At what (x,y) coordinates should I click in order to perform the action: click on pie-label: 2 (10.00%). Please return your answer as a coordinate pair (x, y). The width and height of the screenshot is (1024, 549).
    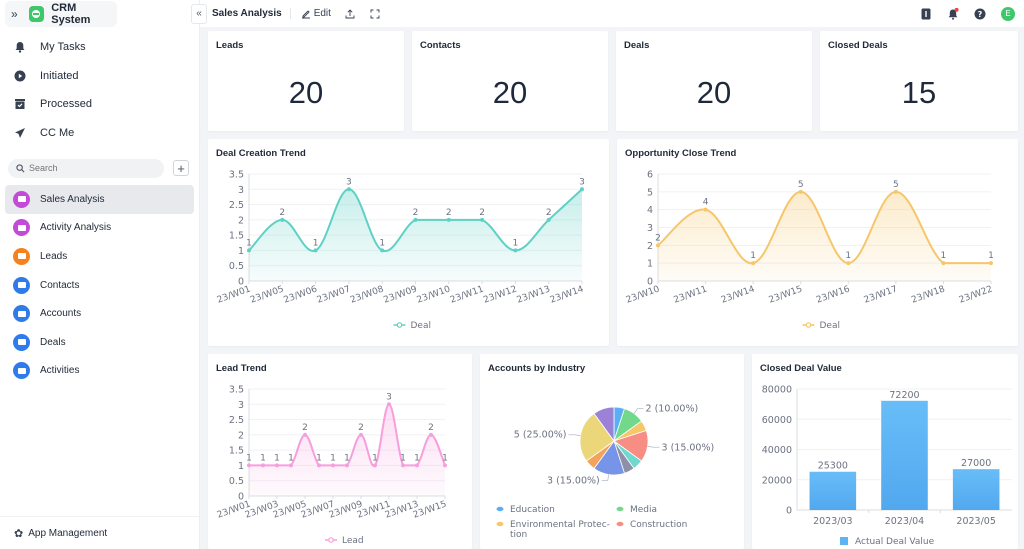
    Looking at the image, I should click on (672, 409).